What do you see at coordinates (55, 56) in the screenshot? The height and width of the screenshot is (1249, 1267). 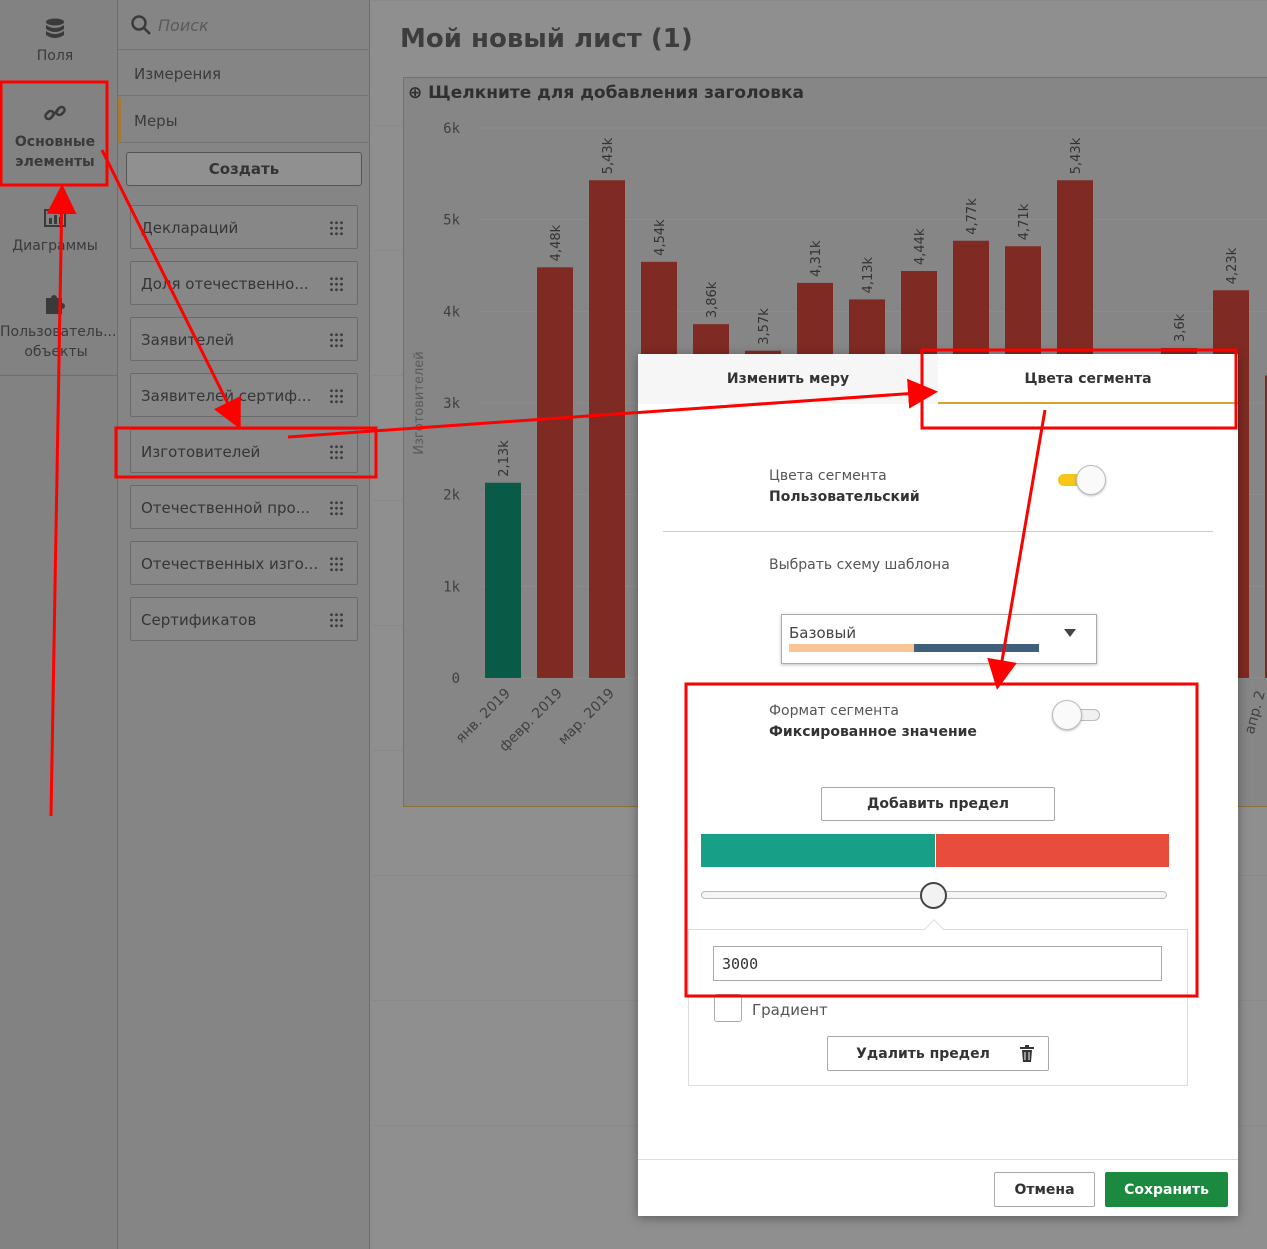 I see `rail-label: Поля` at bounding box center [55, 56].